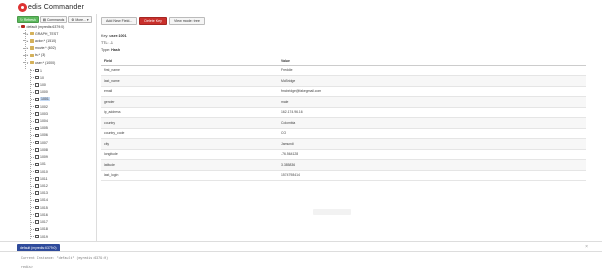 The image size is (602, 273). Describe the element at coordinates (39, 128) in the screenshot. I see `tree-key-item: 1005` at that location.